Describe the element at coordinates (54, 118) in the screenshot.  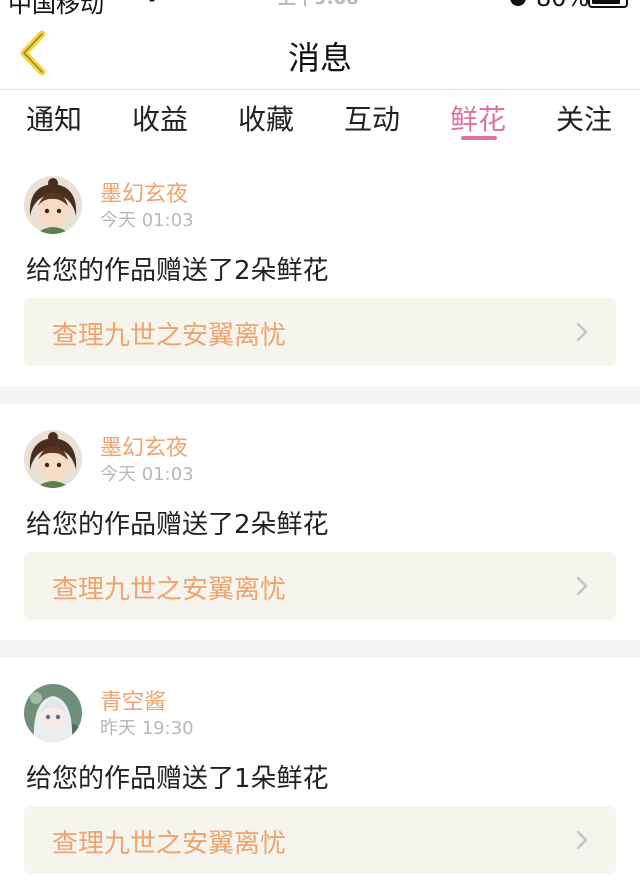
I see `tab-notifications: 通知` at that location.